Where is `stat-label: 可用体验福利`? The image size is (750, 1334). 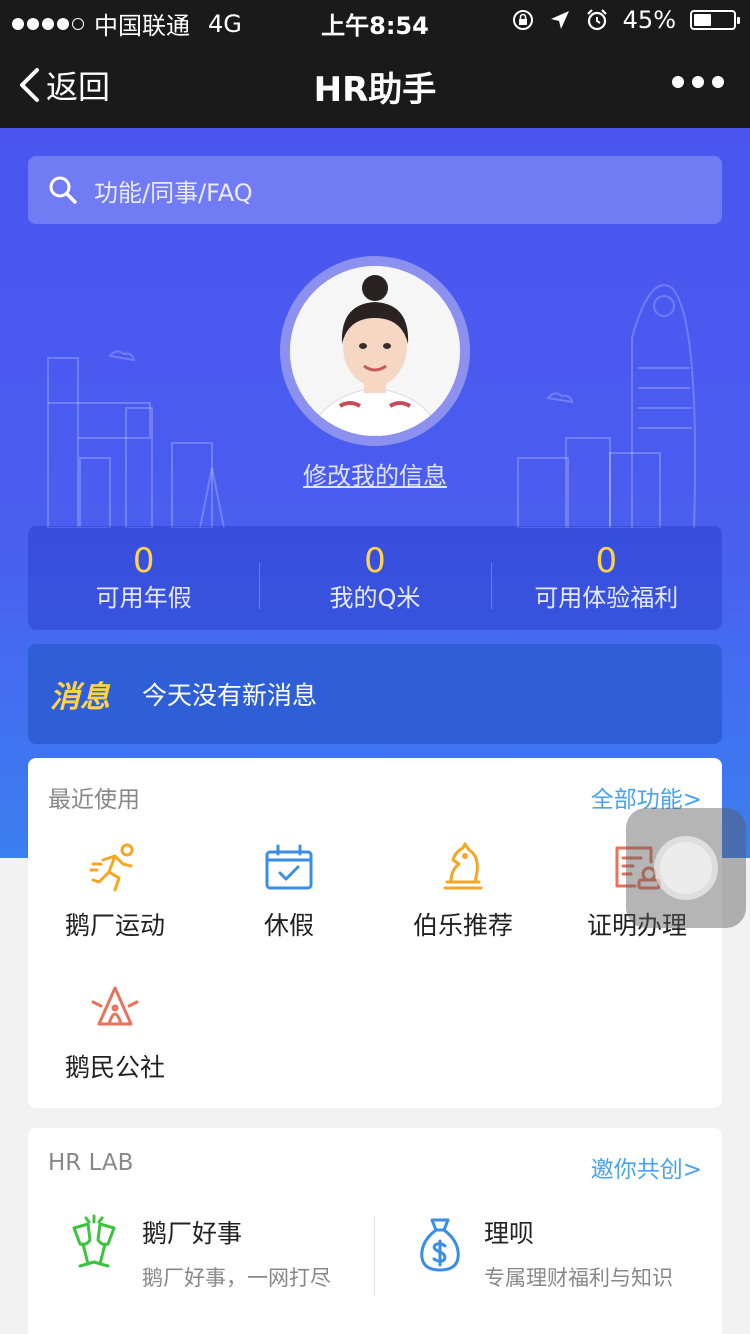
stat-label: 可用体验福利 is located at coordinates (606, 598).